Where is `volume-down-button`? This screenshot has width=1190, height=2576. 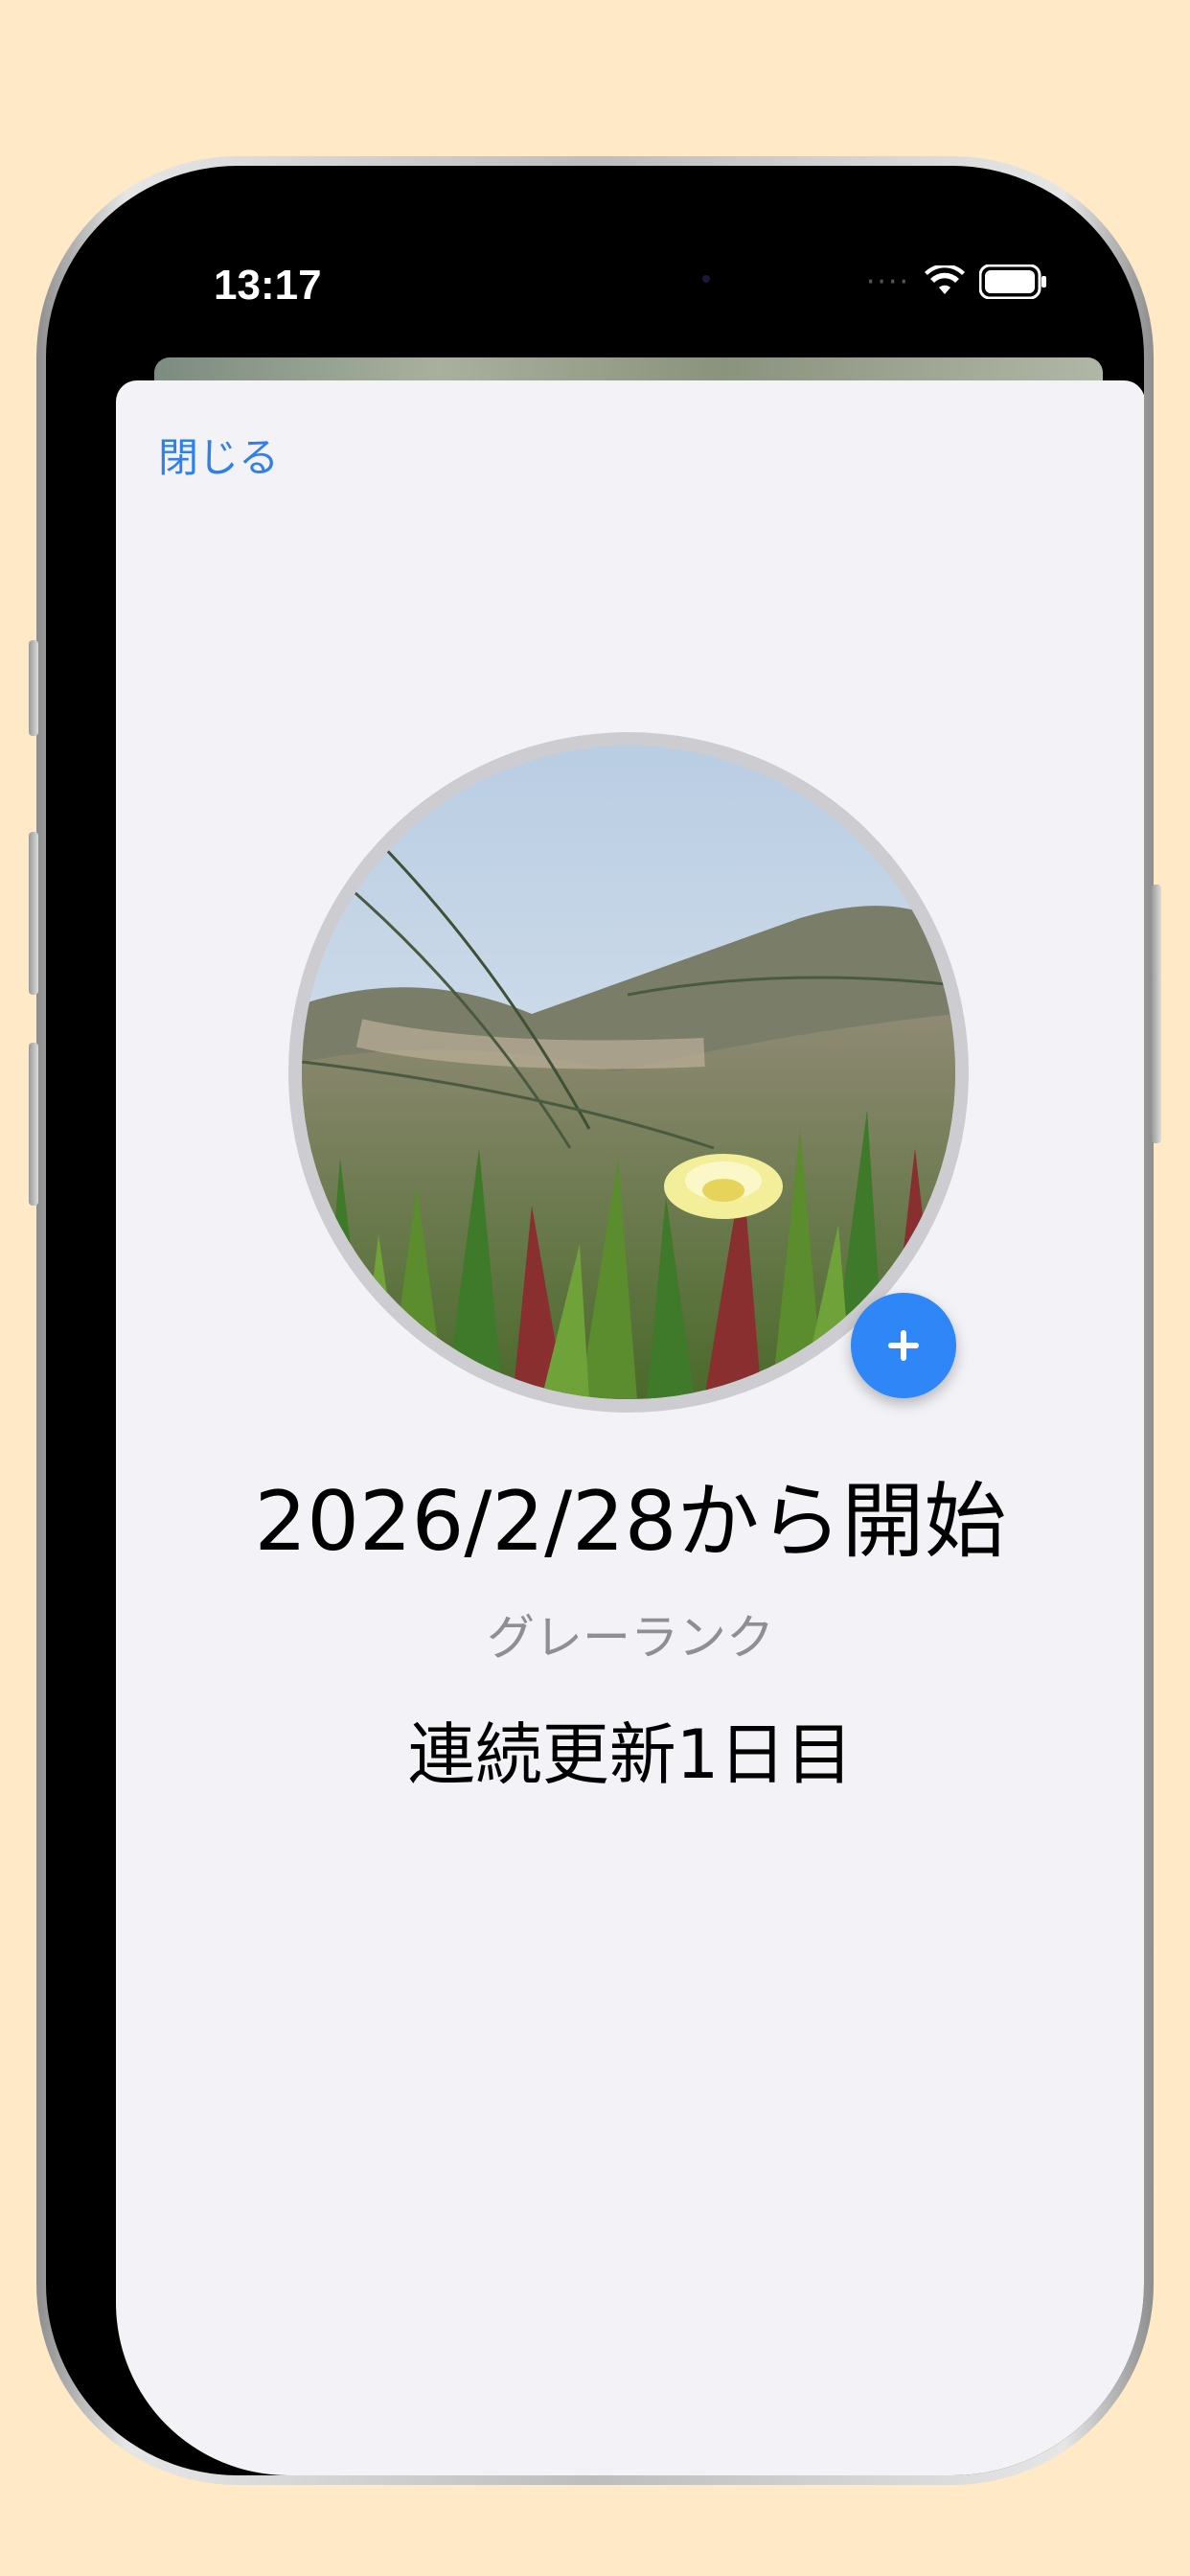
volume-down-button is located at coordinates (34, 1124).